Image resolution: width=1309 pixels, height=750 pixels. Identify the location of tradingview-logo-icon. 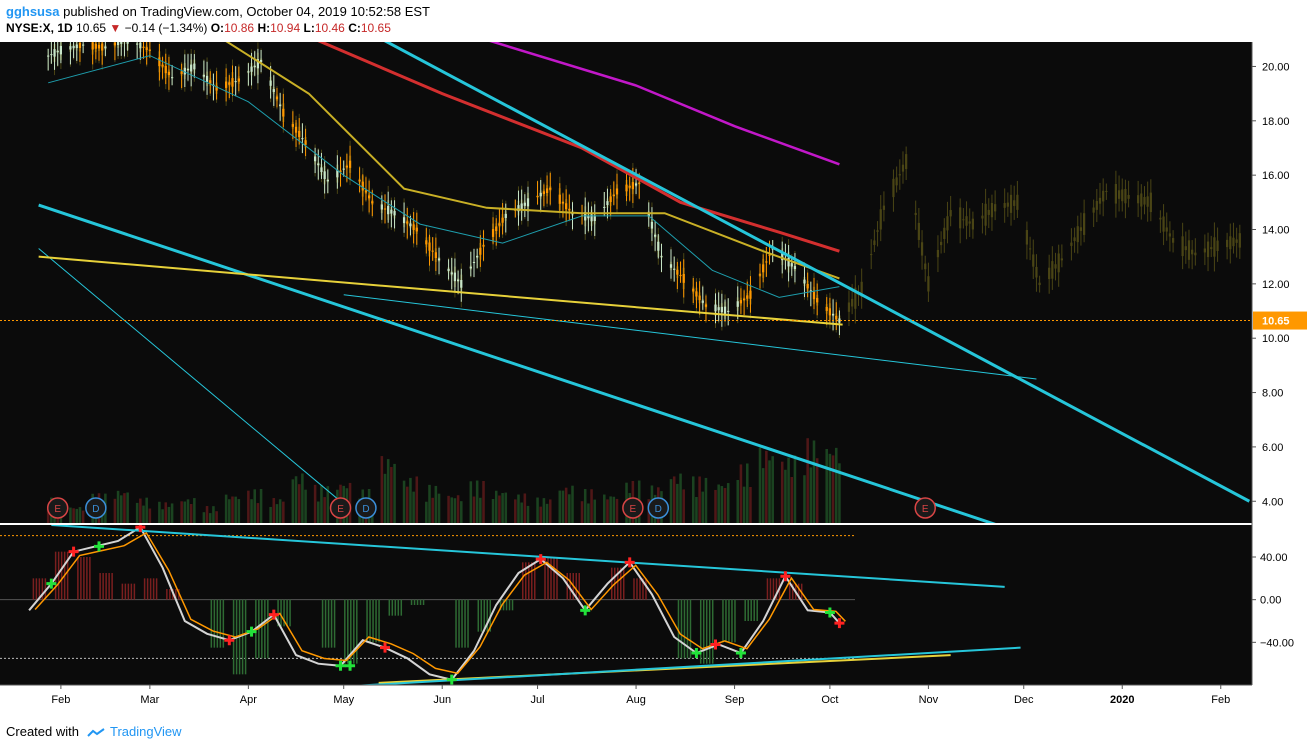
(95, 732).